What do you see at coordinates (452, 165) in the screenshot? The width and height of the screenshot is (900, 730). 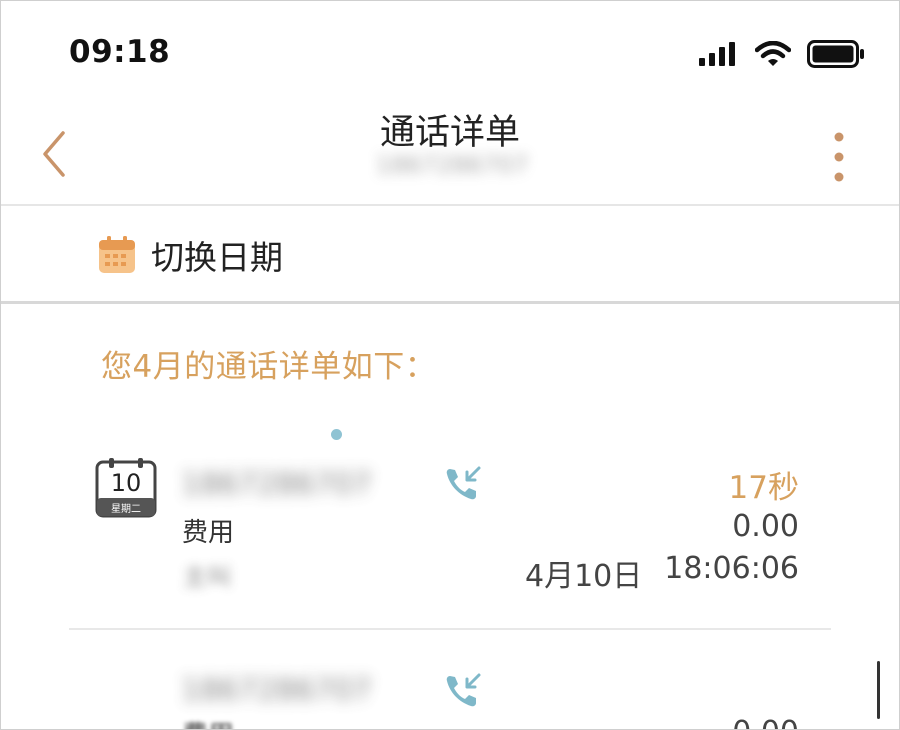 I see `phone-number-subtitle: 1867286707` at bounding box center [452, 165].